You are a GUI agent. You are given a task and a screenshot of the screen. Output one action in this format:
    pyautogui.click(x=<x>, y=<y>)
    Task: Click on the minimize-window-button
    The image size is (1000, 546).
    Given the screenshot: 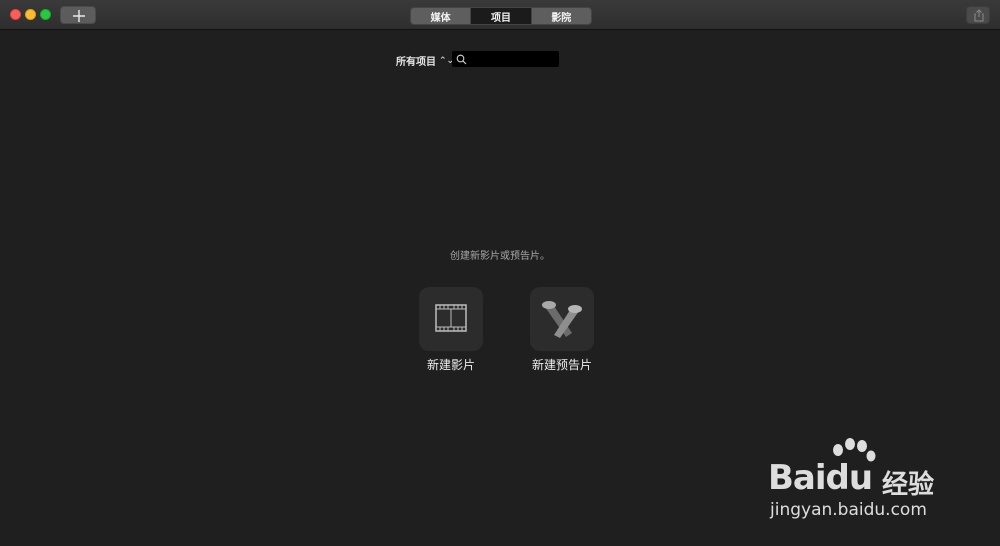 What is the action you would take?
    pyautogui.click(x=30, y=14)
    